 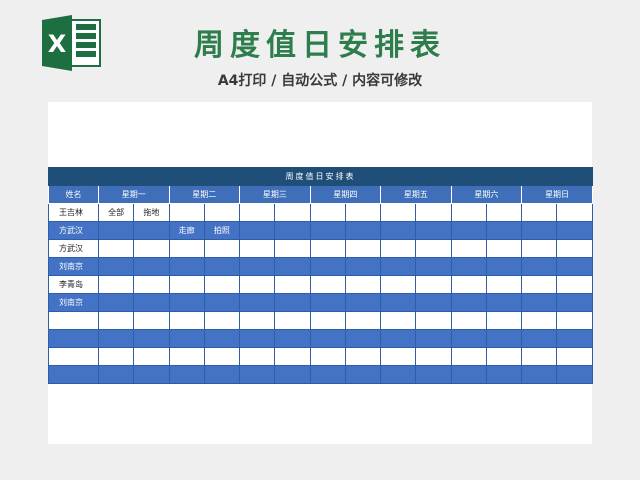 I want to click on name-cell: 刘南京, so click(x=73, y=266).